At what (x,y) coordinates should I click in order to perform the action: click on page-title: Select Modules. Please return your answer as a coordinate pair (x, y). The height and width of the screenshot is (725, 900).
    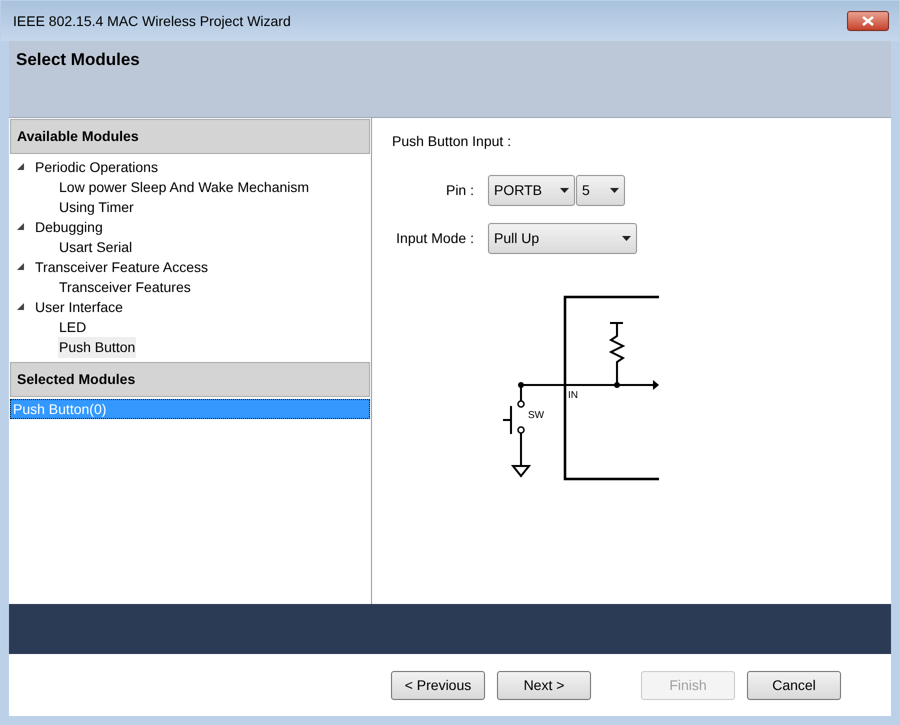
    Looking at the image, I should click on (78, 59).